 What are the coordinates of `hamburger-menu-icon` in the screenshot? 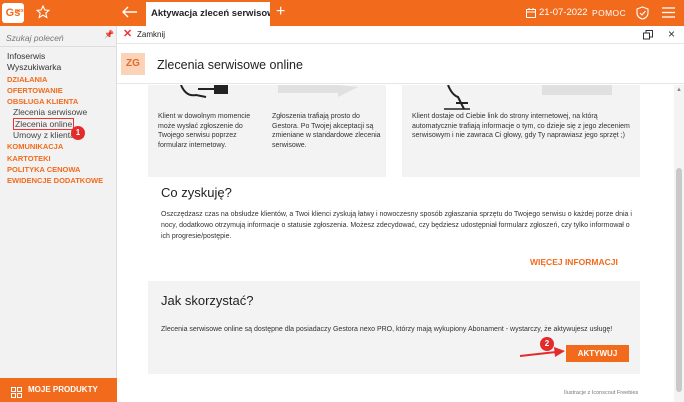 It's located at (668, 13).